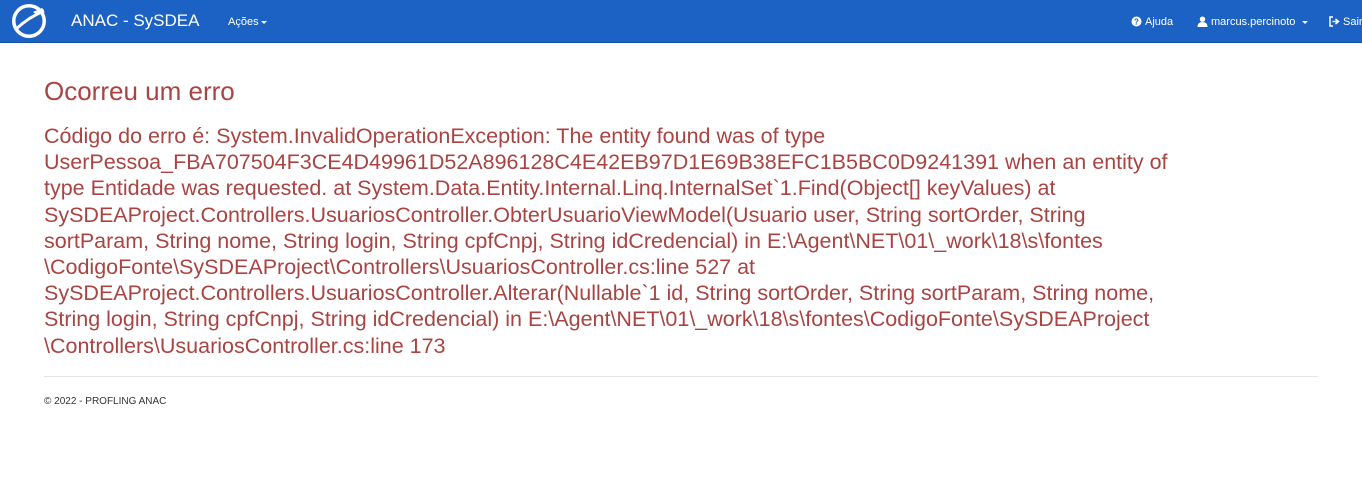  Describe the element at coordinates (139, 91) in the screenshot. I see `error-title: Ocorreu um erro` at that location.